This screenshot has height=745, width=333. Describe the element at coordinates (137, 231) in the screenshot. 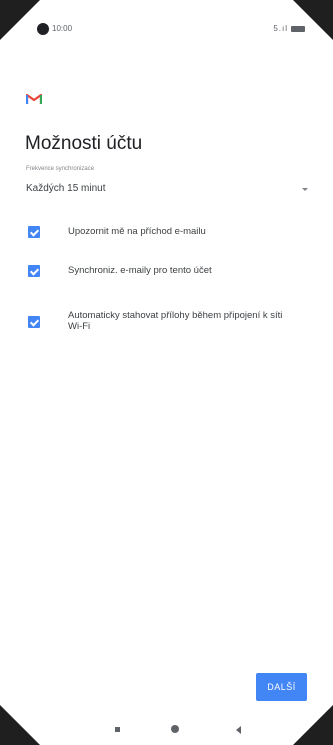

I see `option-label: Upozornit mě na příchod e-mailu` at that location.